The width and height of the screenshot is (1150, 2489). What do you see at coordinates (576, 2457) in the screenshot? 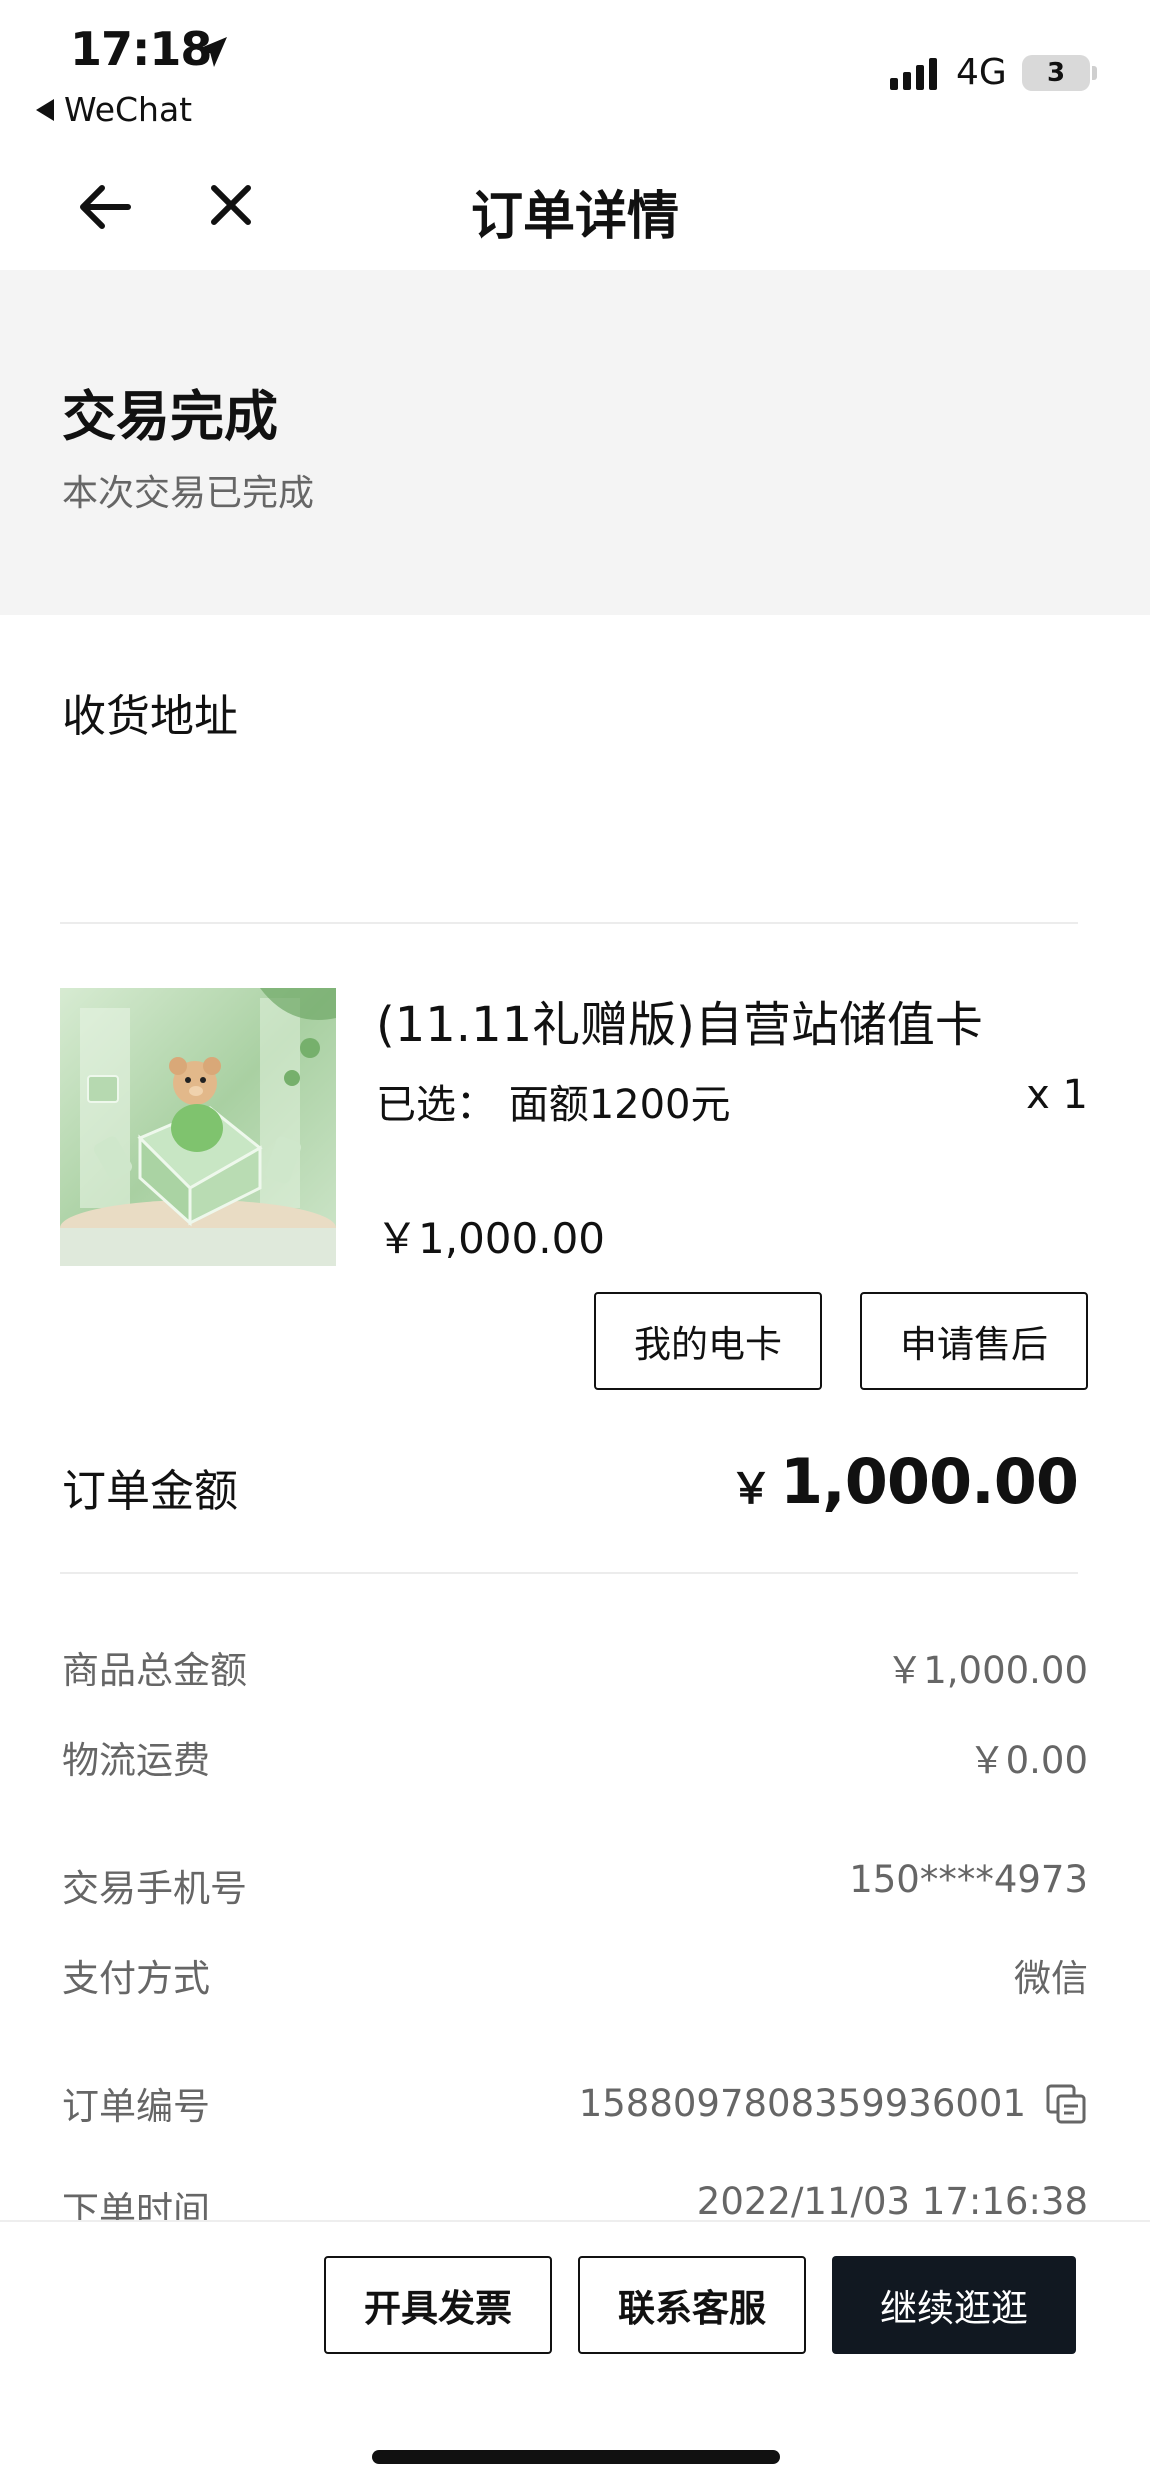
I see `home-indicator` at bounding box center [576, 2457].